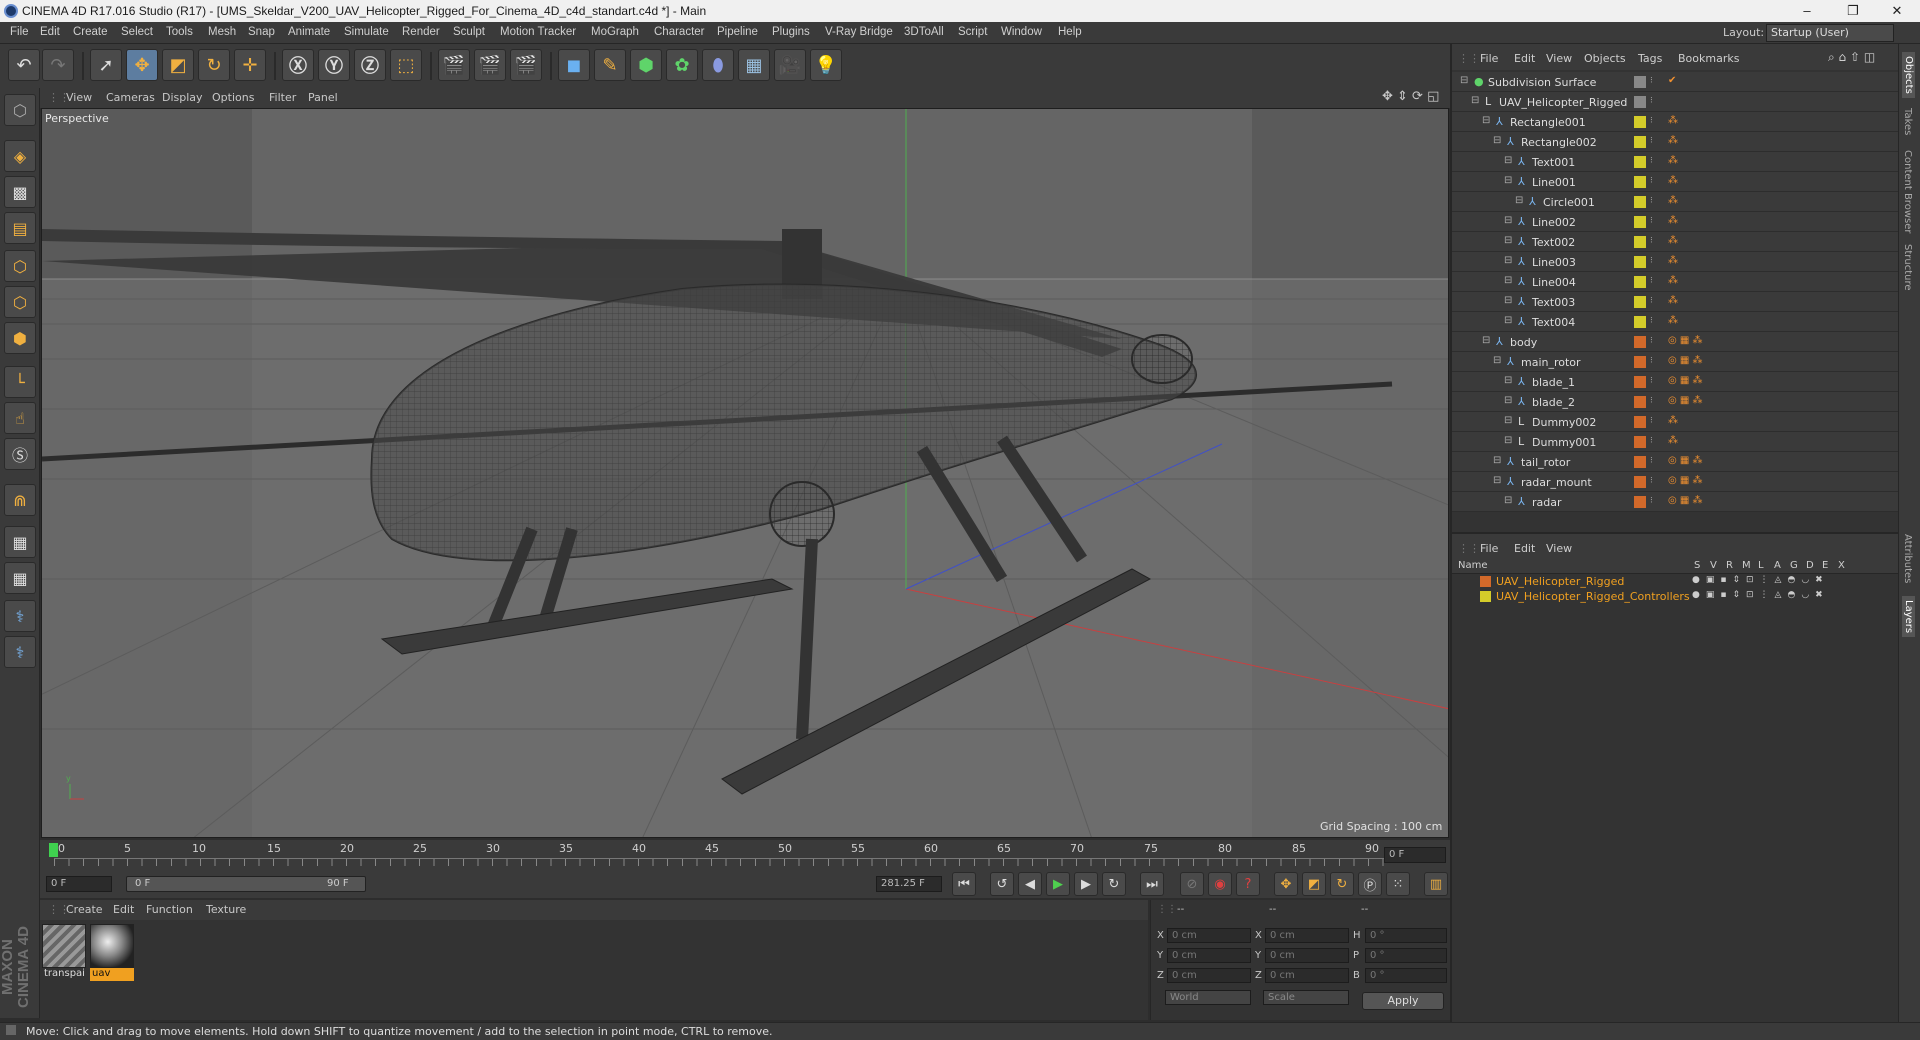  I want to click on object-menu-view: View, so click(1559, 58).